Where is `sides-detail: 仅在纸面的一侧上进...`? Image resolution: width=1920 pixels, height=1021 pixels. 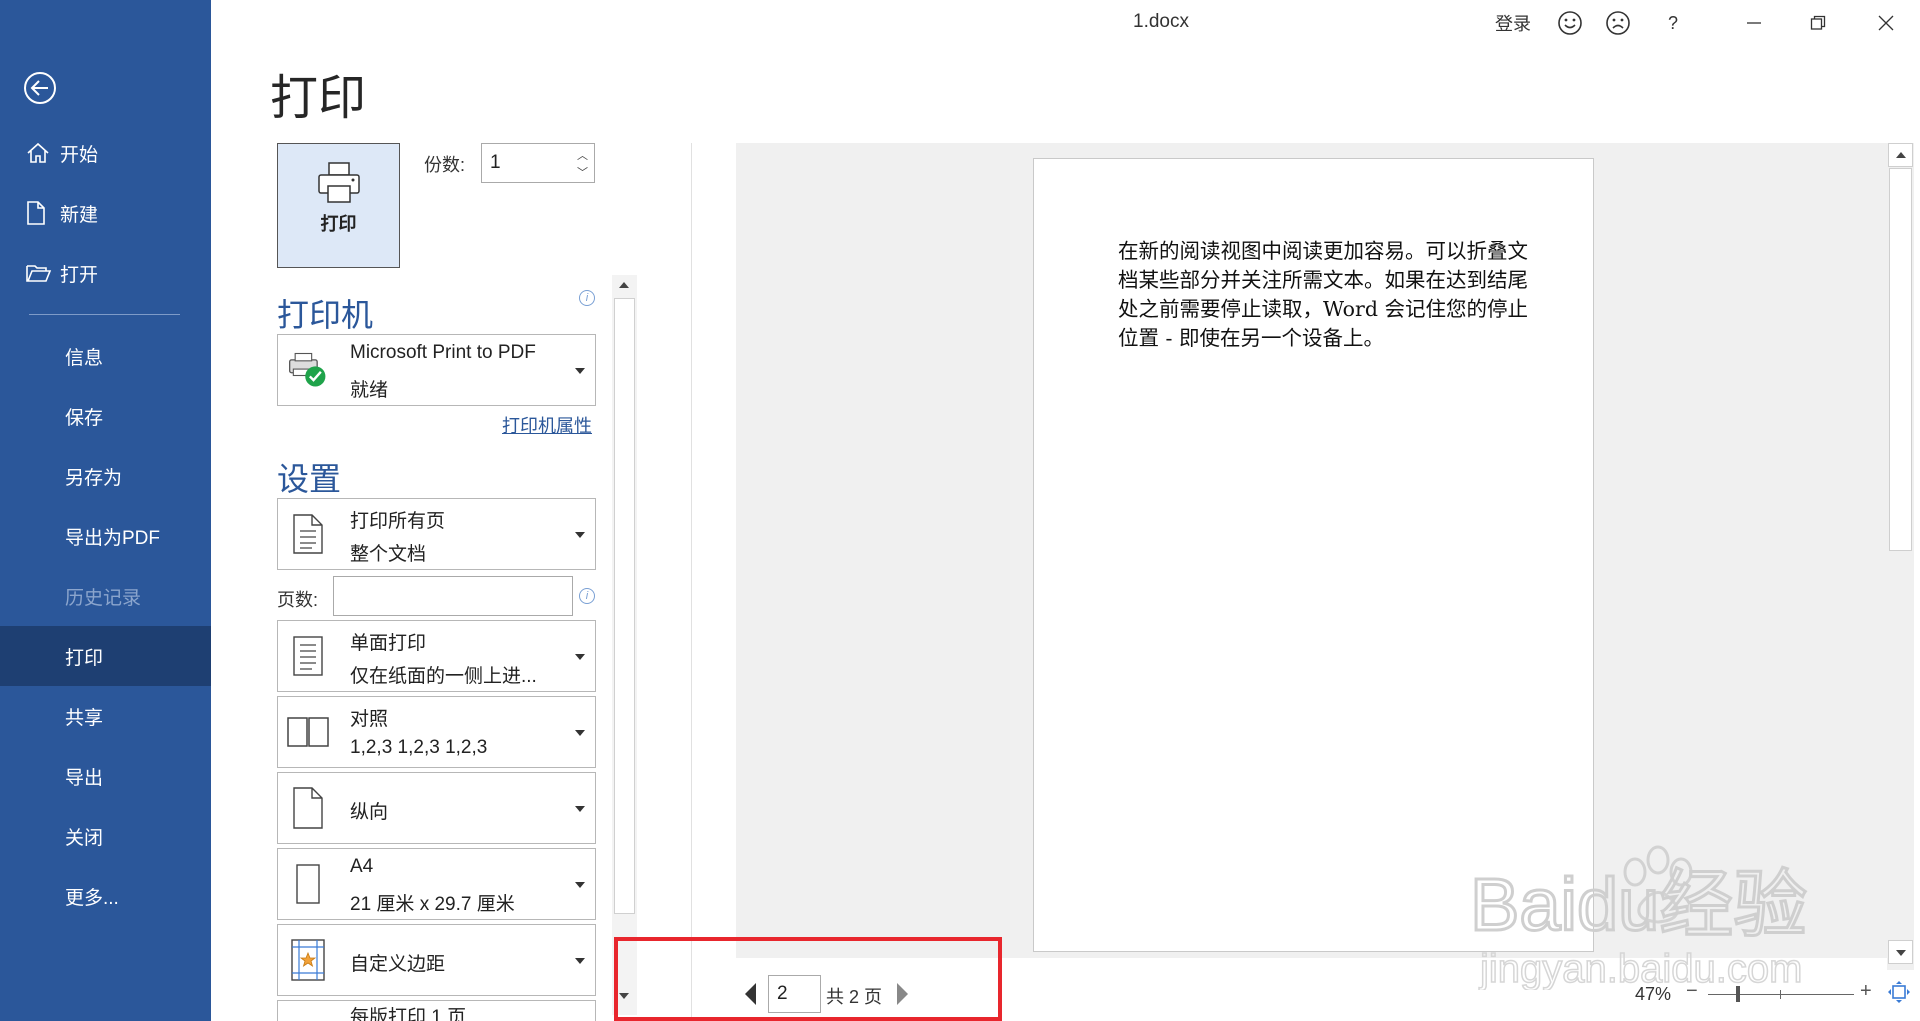 sides-detail: 仅在纸面的一侧上进... is located at coordinates (443, 676).